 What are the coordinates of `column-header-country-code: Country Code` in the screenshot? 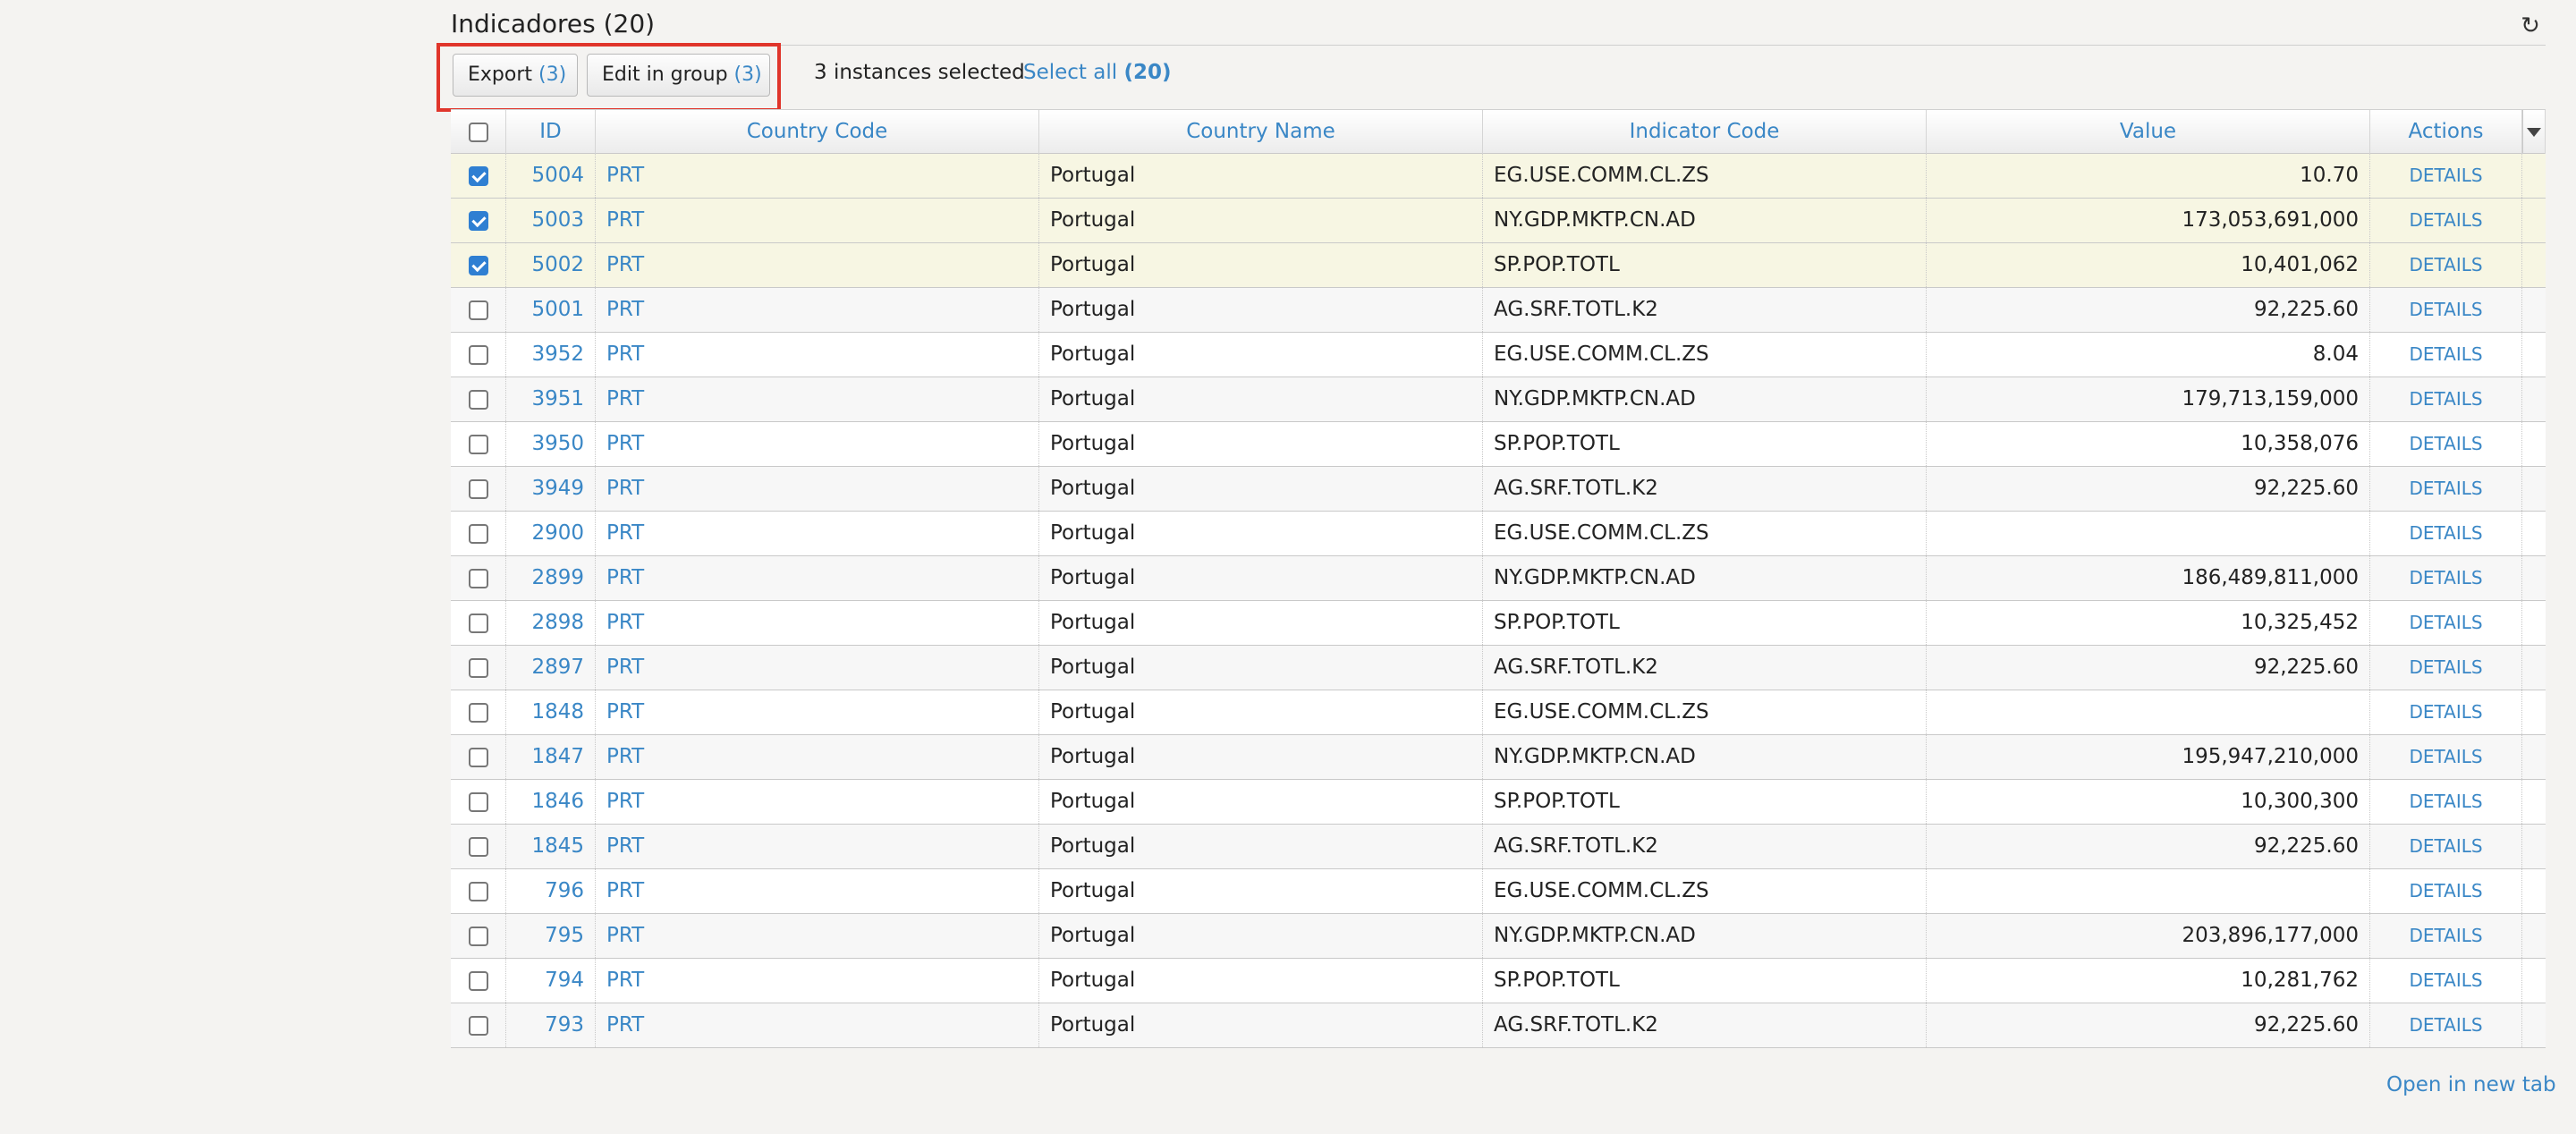 It's located at (817, 132).